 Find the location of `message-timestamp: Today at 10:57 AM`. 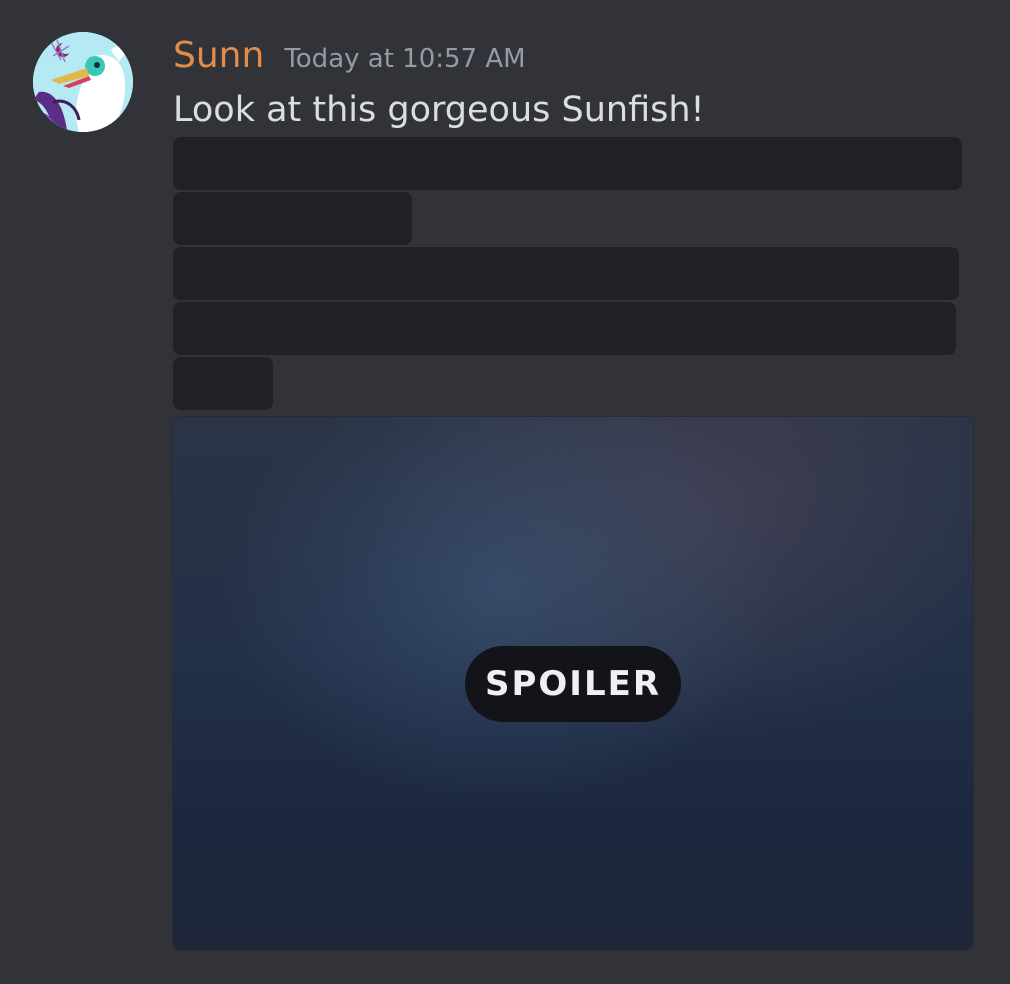

message-timestamp: Today at 10:57 AM is located at coordinates (404, 59).